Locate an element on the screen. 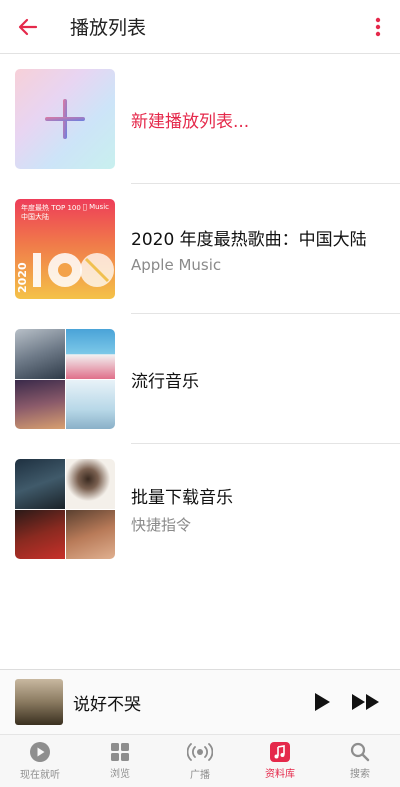 The image size is (400, 787). cover-brand: Music is located at coordinates (99, 207).